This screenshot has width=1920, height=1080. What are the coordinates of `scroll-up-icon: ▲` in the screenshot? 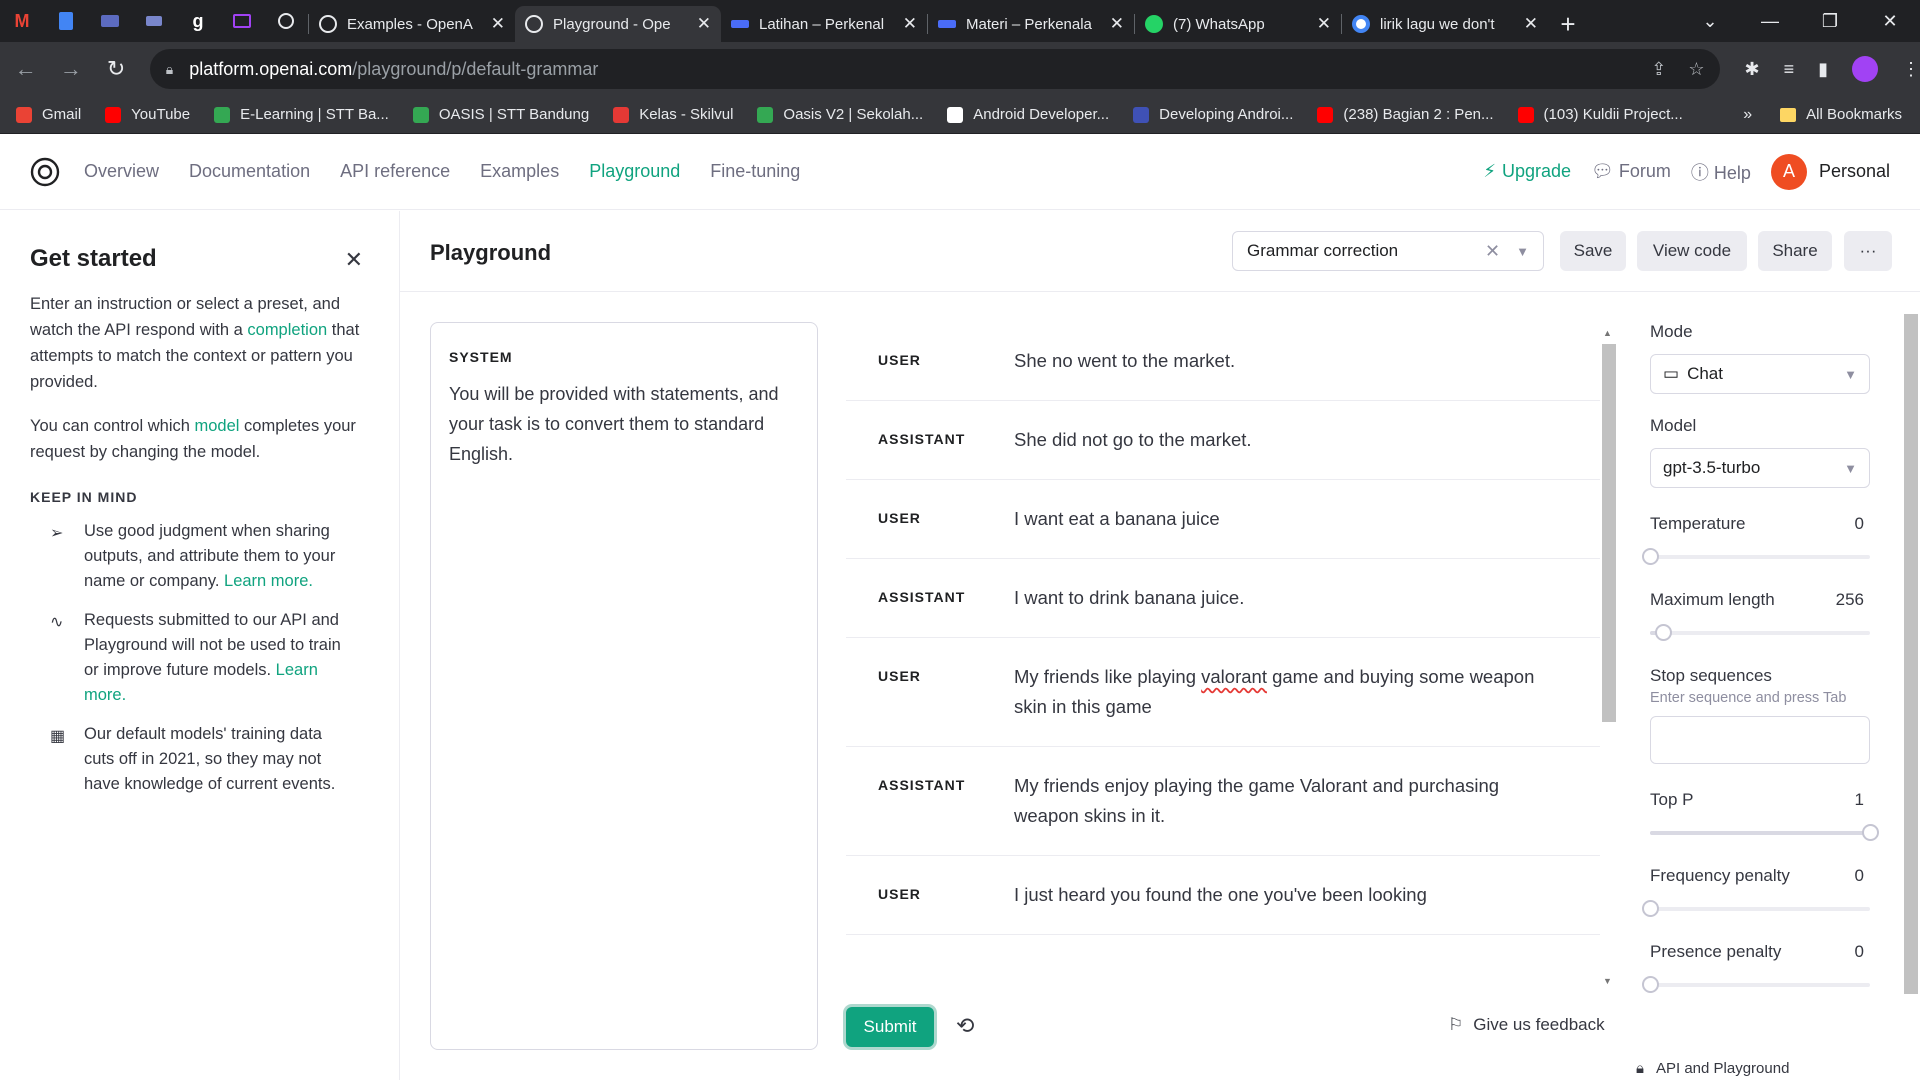 It's located at (1607, 333).